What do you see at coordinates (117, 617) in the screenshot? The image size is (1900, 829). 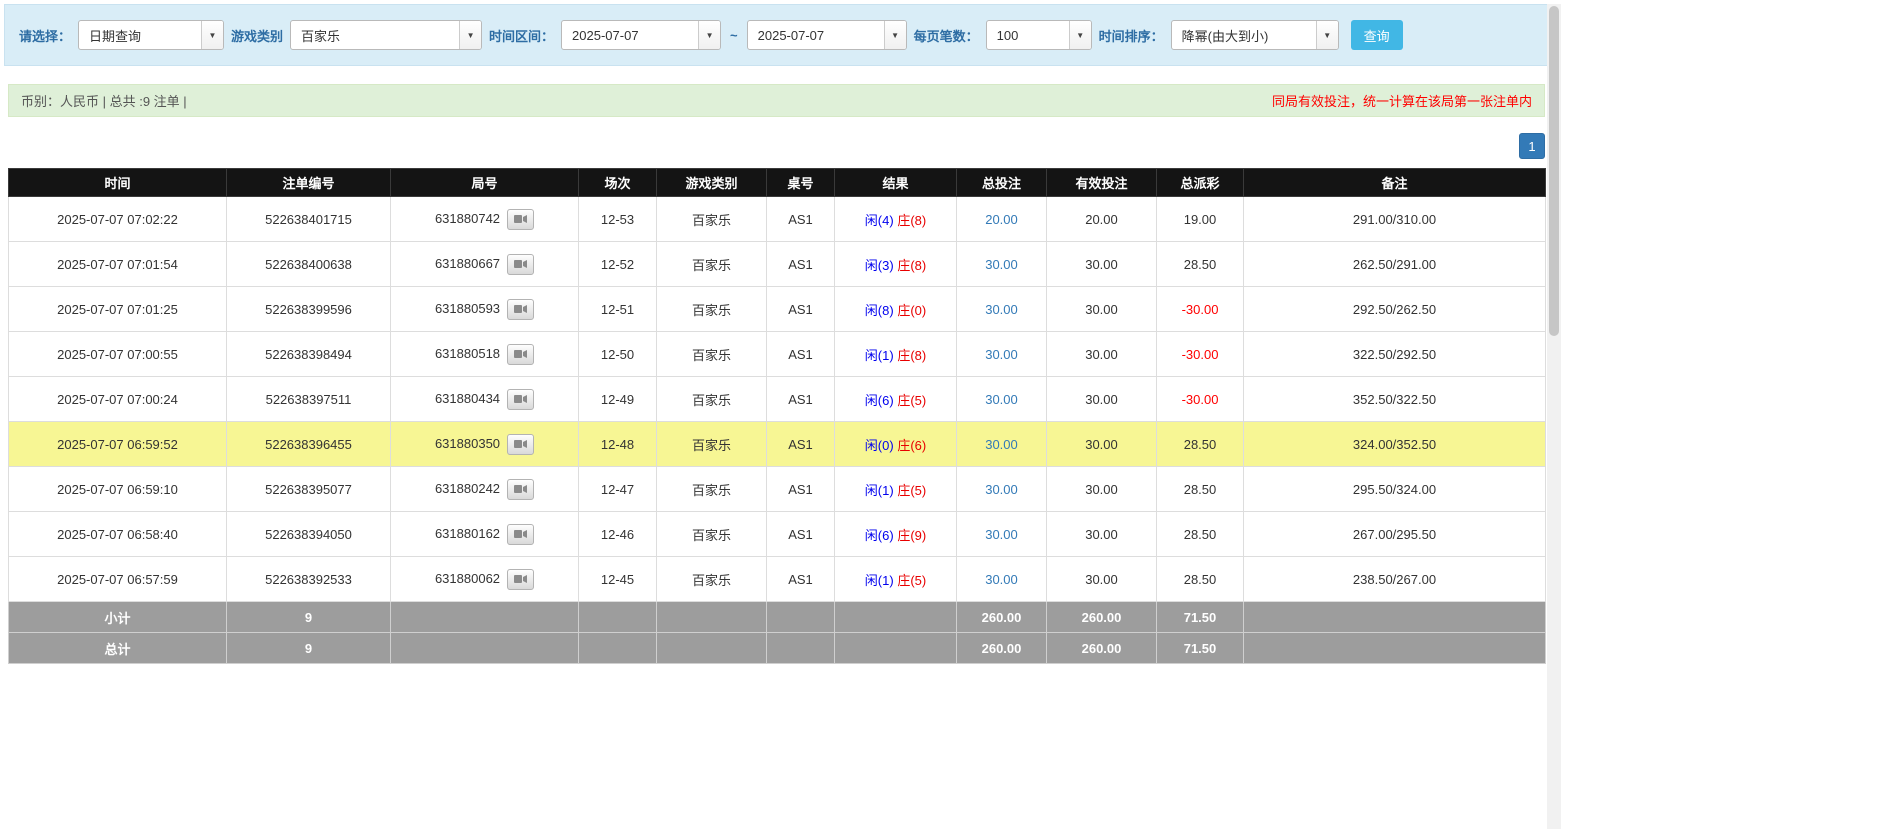 I see `summary-label: 小计` at bounding box center [117, 617].